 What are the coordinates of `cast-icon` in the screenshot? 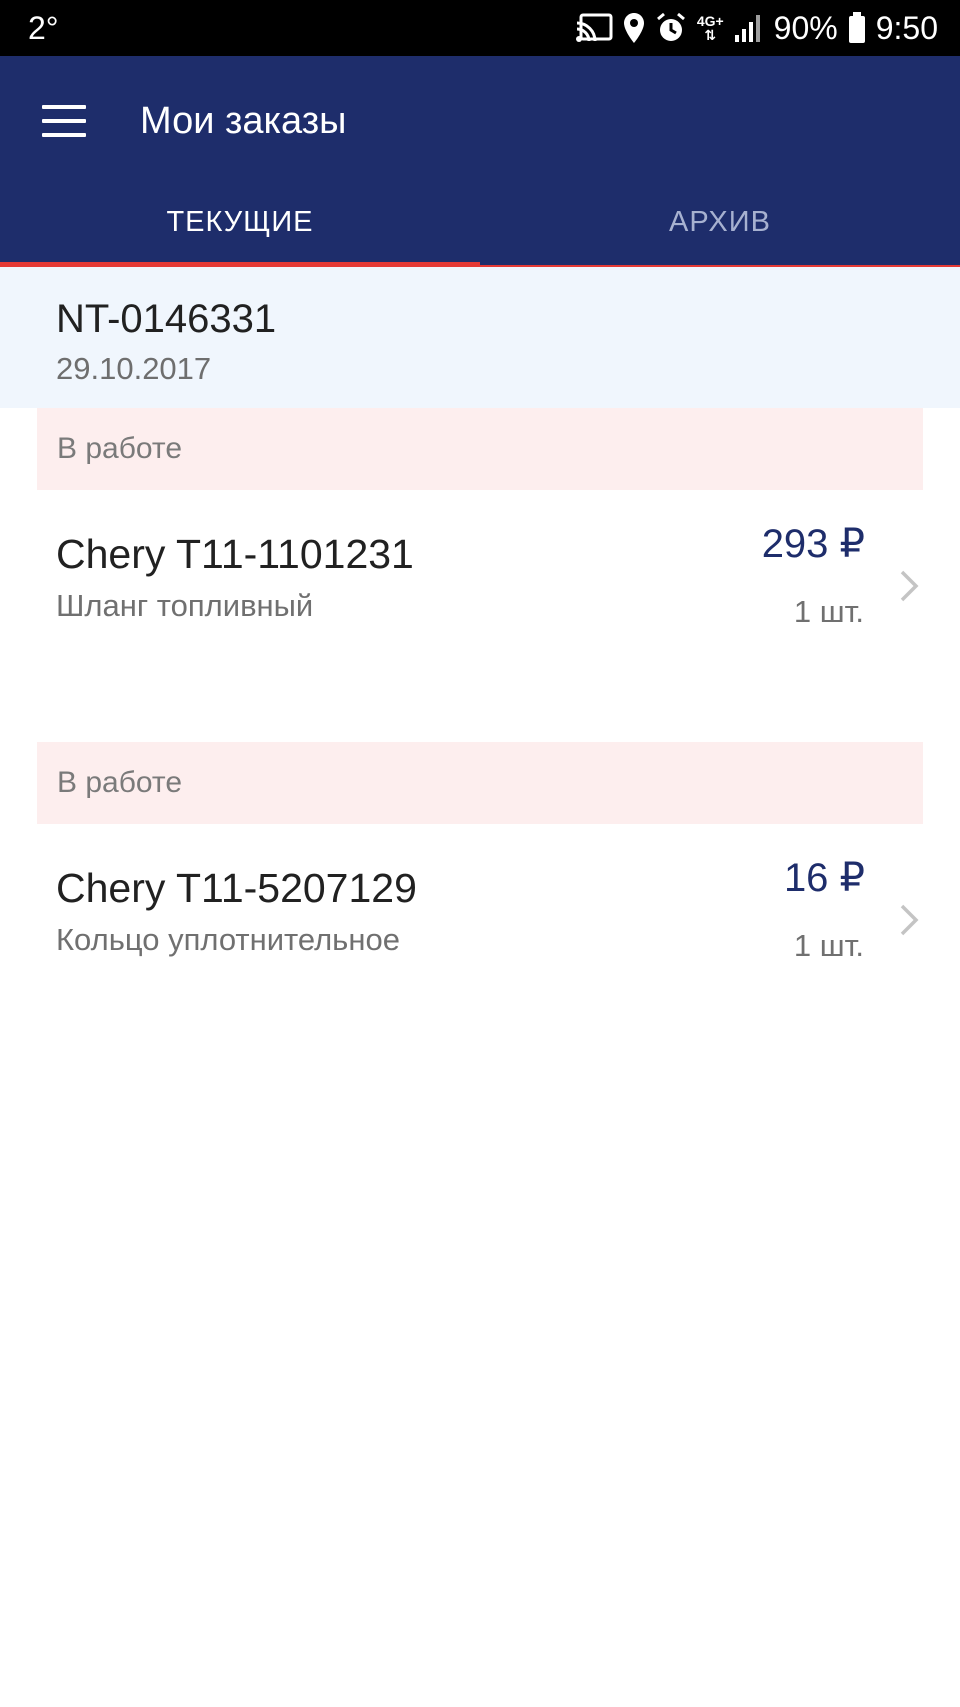 It's located at (594, 27).